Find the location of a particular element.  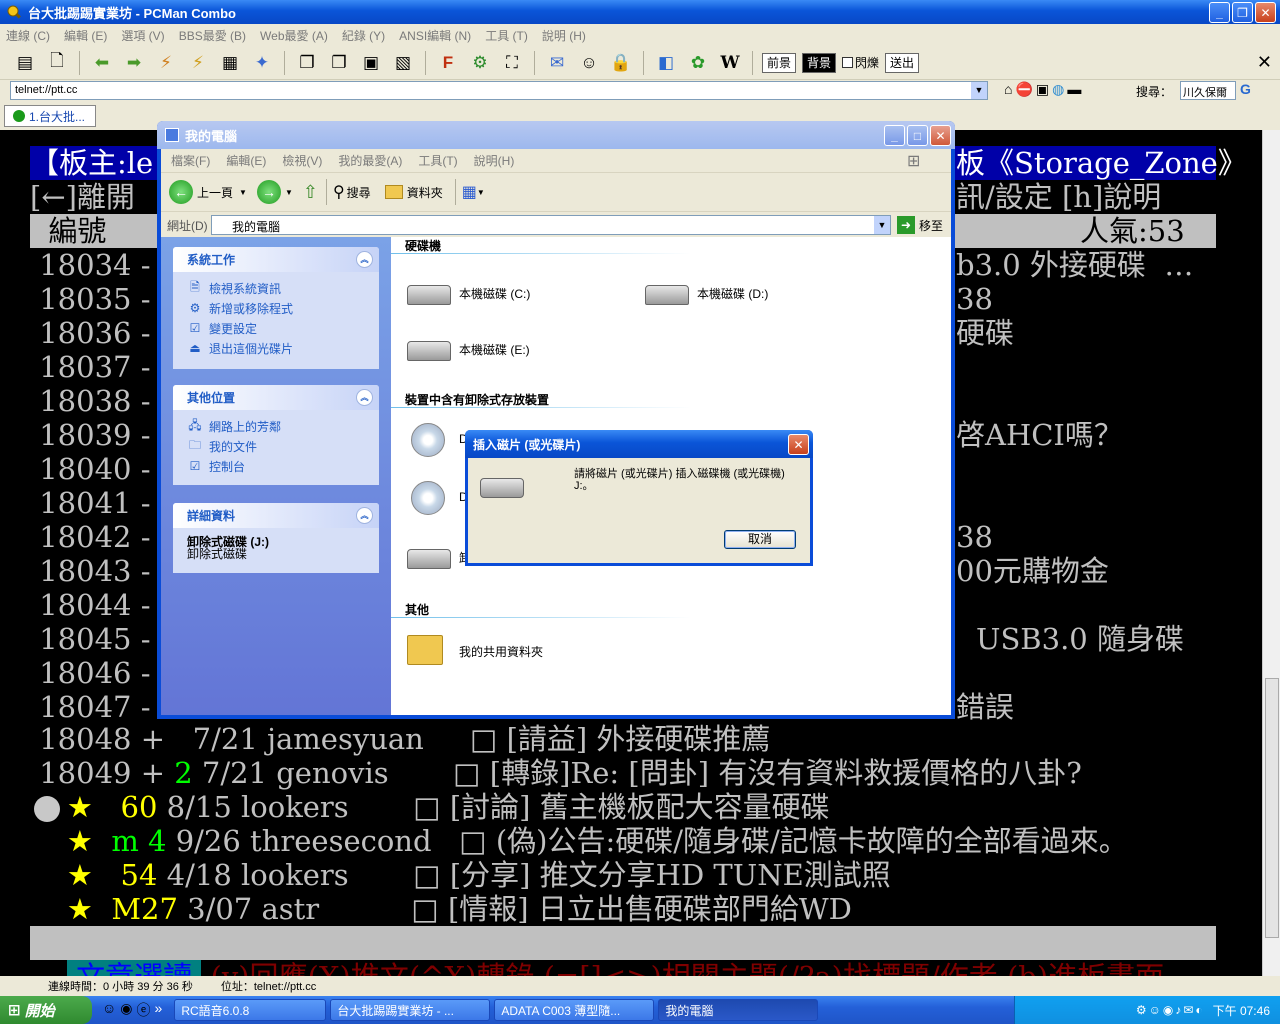

paste-icon: ▣ is located at coordinates (371, 63).